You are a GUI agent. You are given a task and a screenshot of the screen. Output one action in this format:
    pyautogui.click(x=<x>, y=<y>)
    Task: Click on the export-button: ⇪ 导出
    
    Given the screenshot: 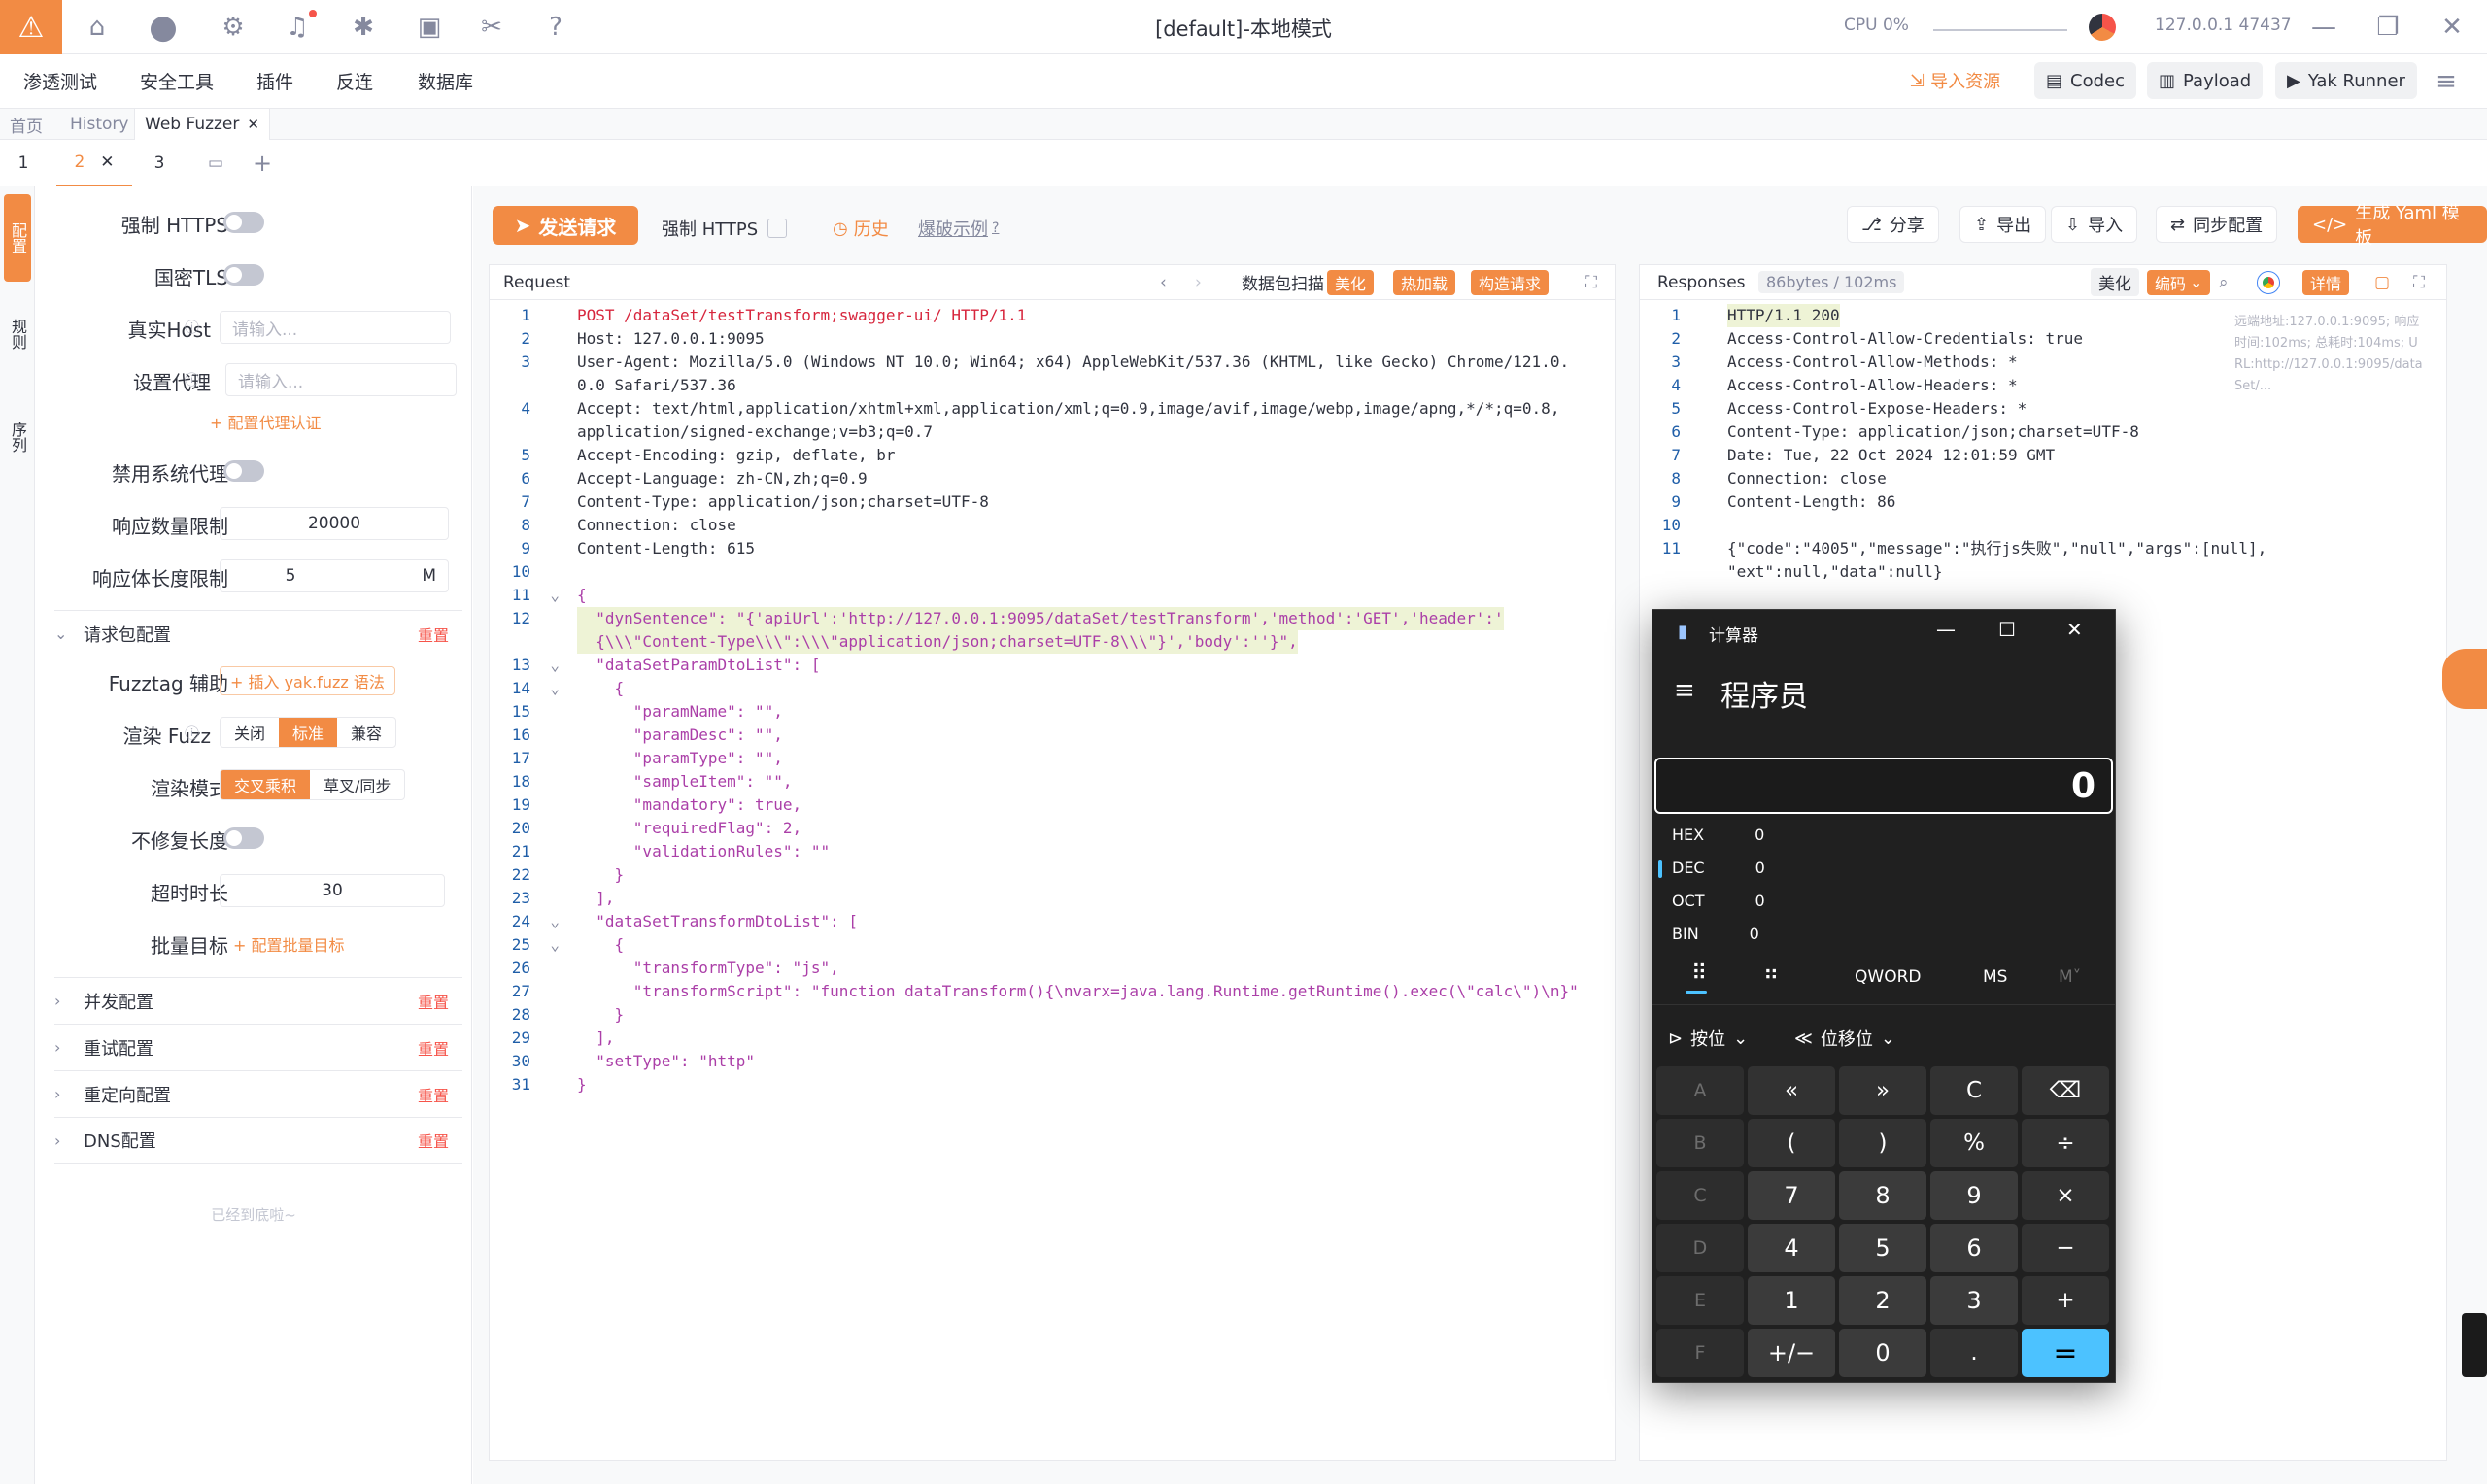 What is the action you would take?
    pyautogui.click(x=2003, y=224)
    